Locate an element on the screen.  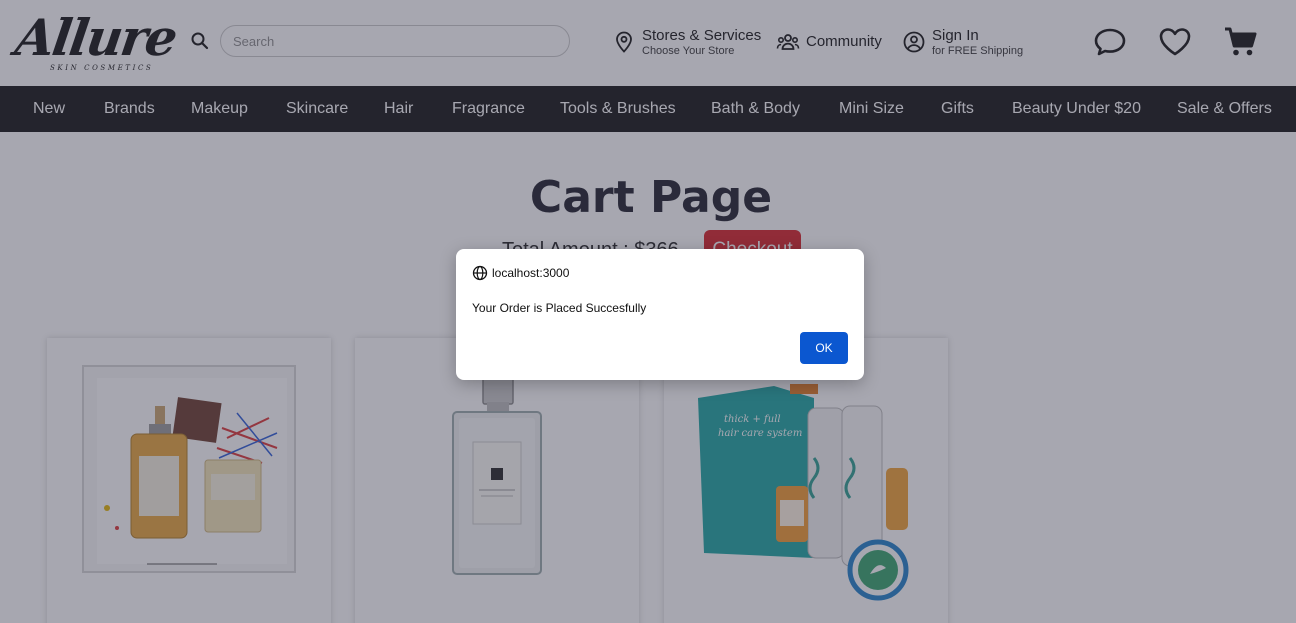
dialog-header: localhost:3000 is located at coordinates (520, 273).